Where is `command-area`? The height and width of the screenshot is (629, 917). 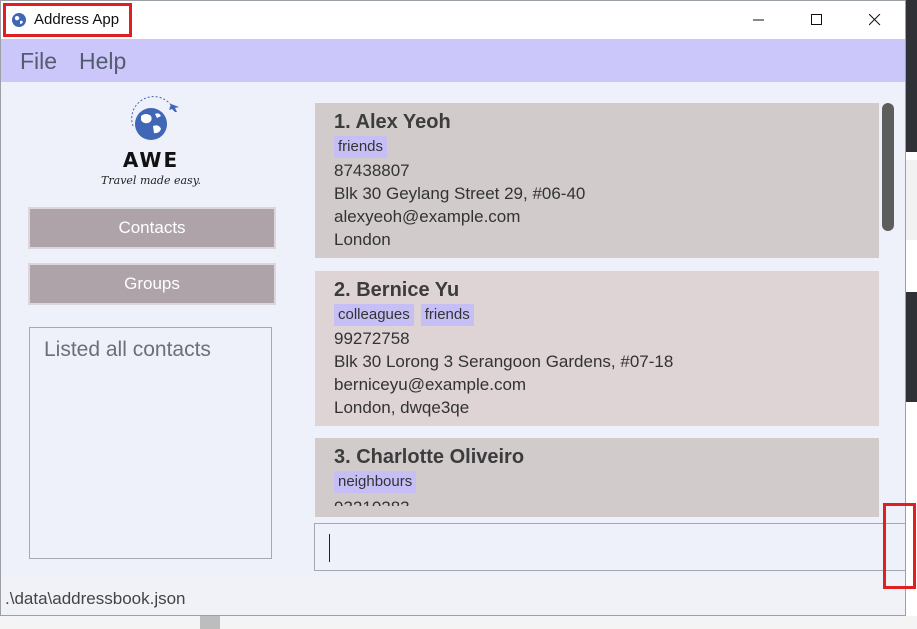
command-area is located at coordinates (603, 547).